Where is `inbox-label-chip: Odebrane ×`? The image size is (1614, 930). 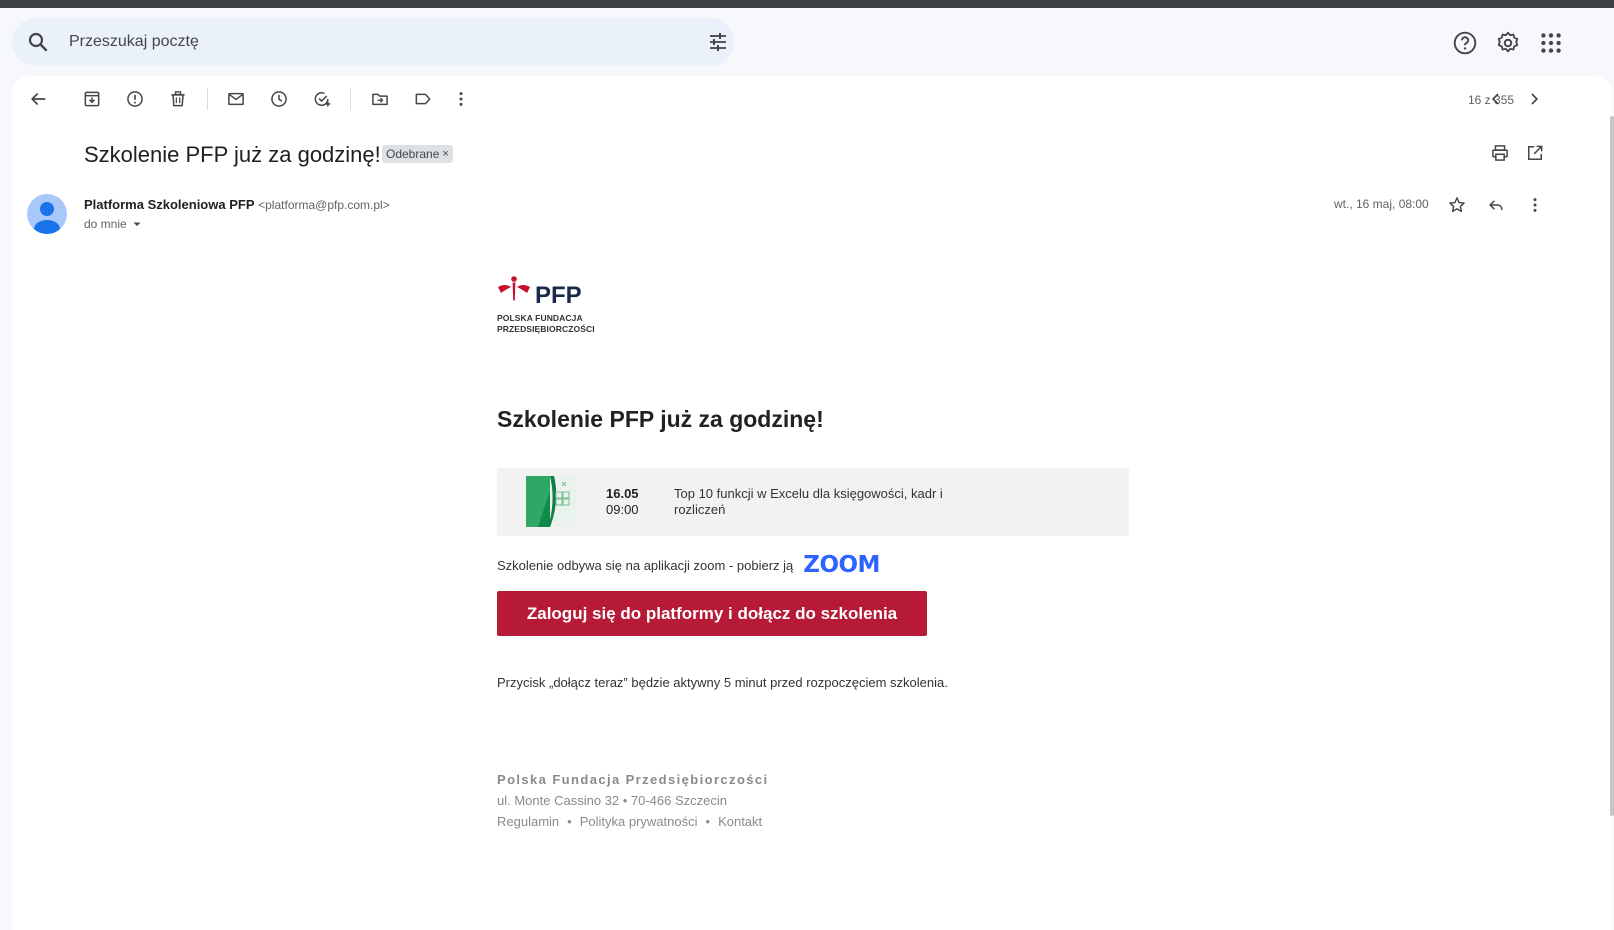
inbox-label-chip: Odebrane × is located at coordinates (417, 154).